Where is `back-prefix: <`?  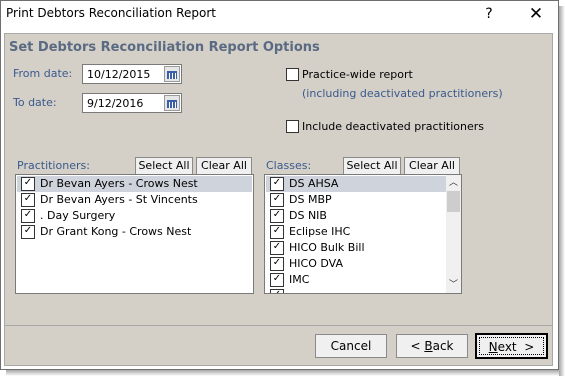 back-prefix: < is located at coordinates (417, 346).